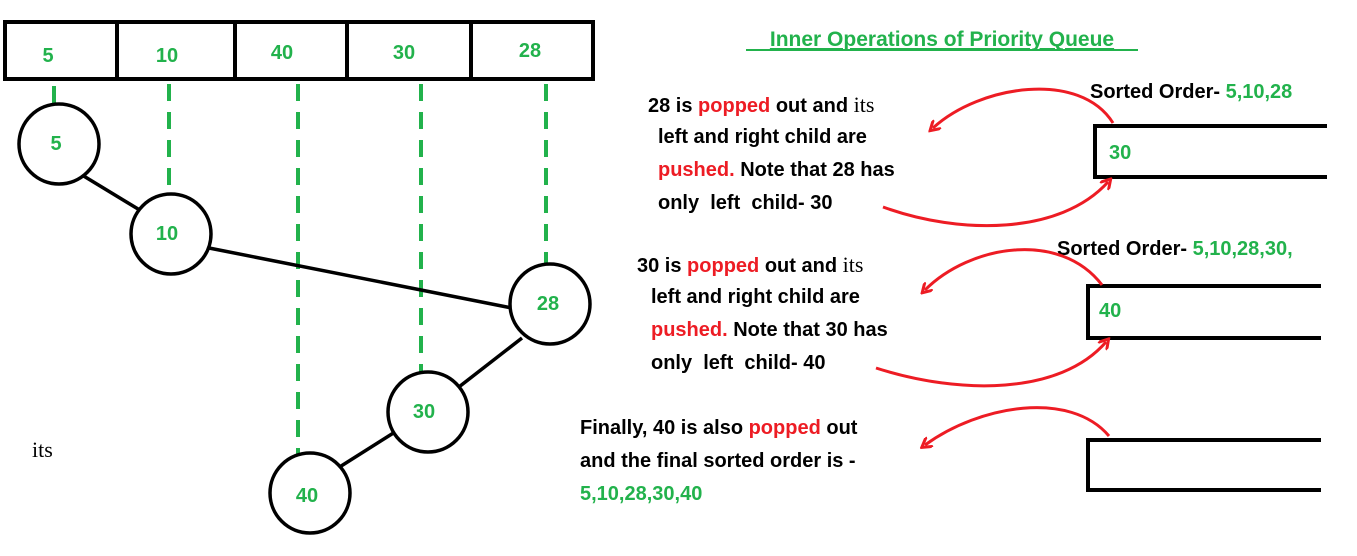 This screenshot has height=556, width=1357. Describe the element at coordinates (167, 56) in the screenshot. I see `array-cell-2: 10` at that location.